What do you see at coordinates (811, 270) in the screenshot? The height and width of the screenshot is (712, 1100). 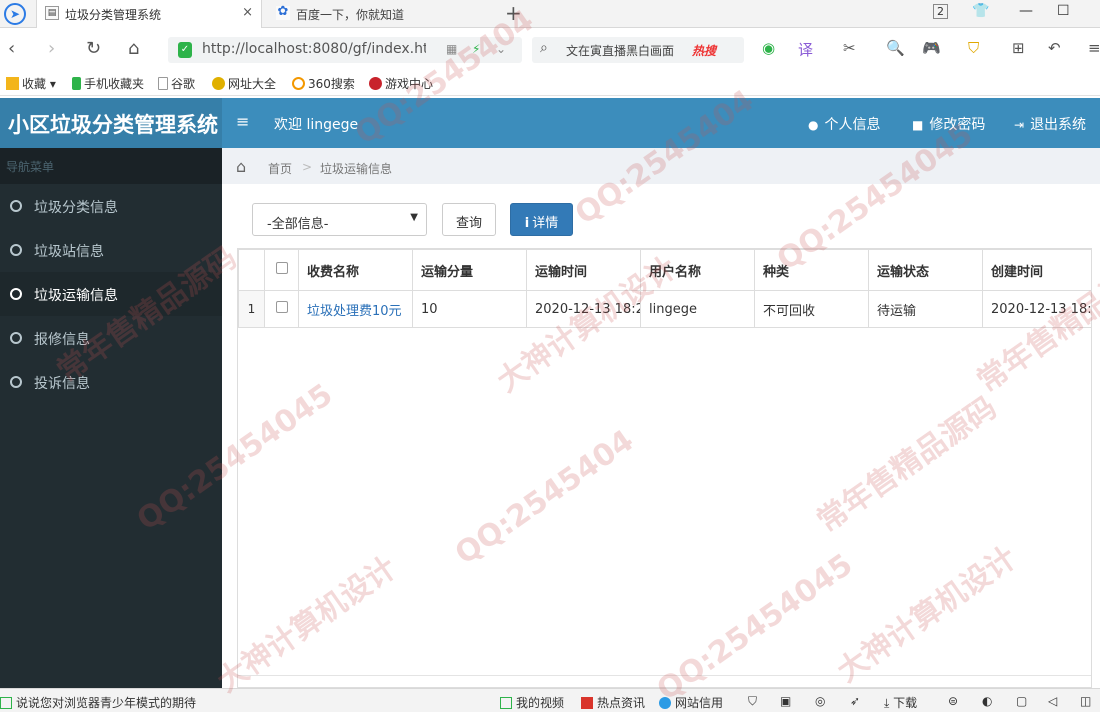 I see `column-header: 种类` at bounding box center [811, 270].